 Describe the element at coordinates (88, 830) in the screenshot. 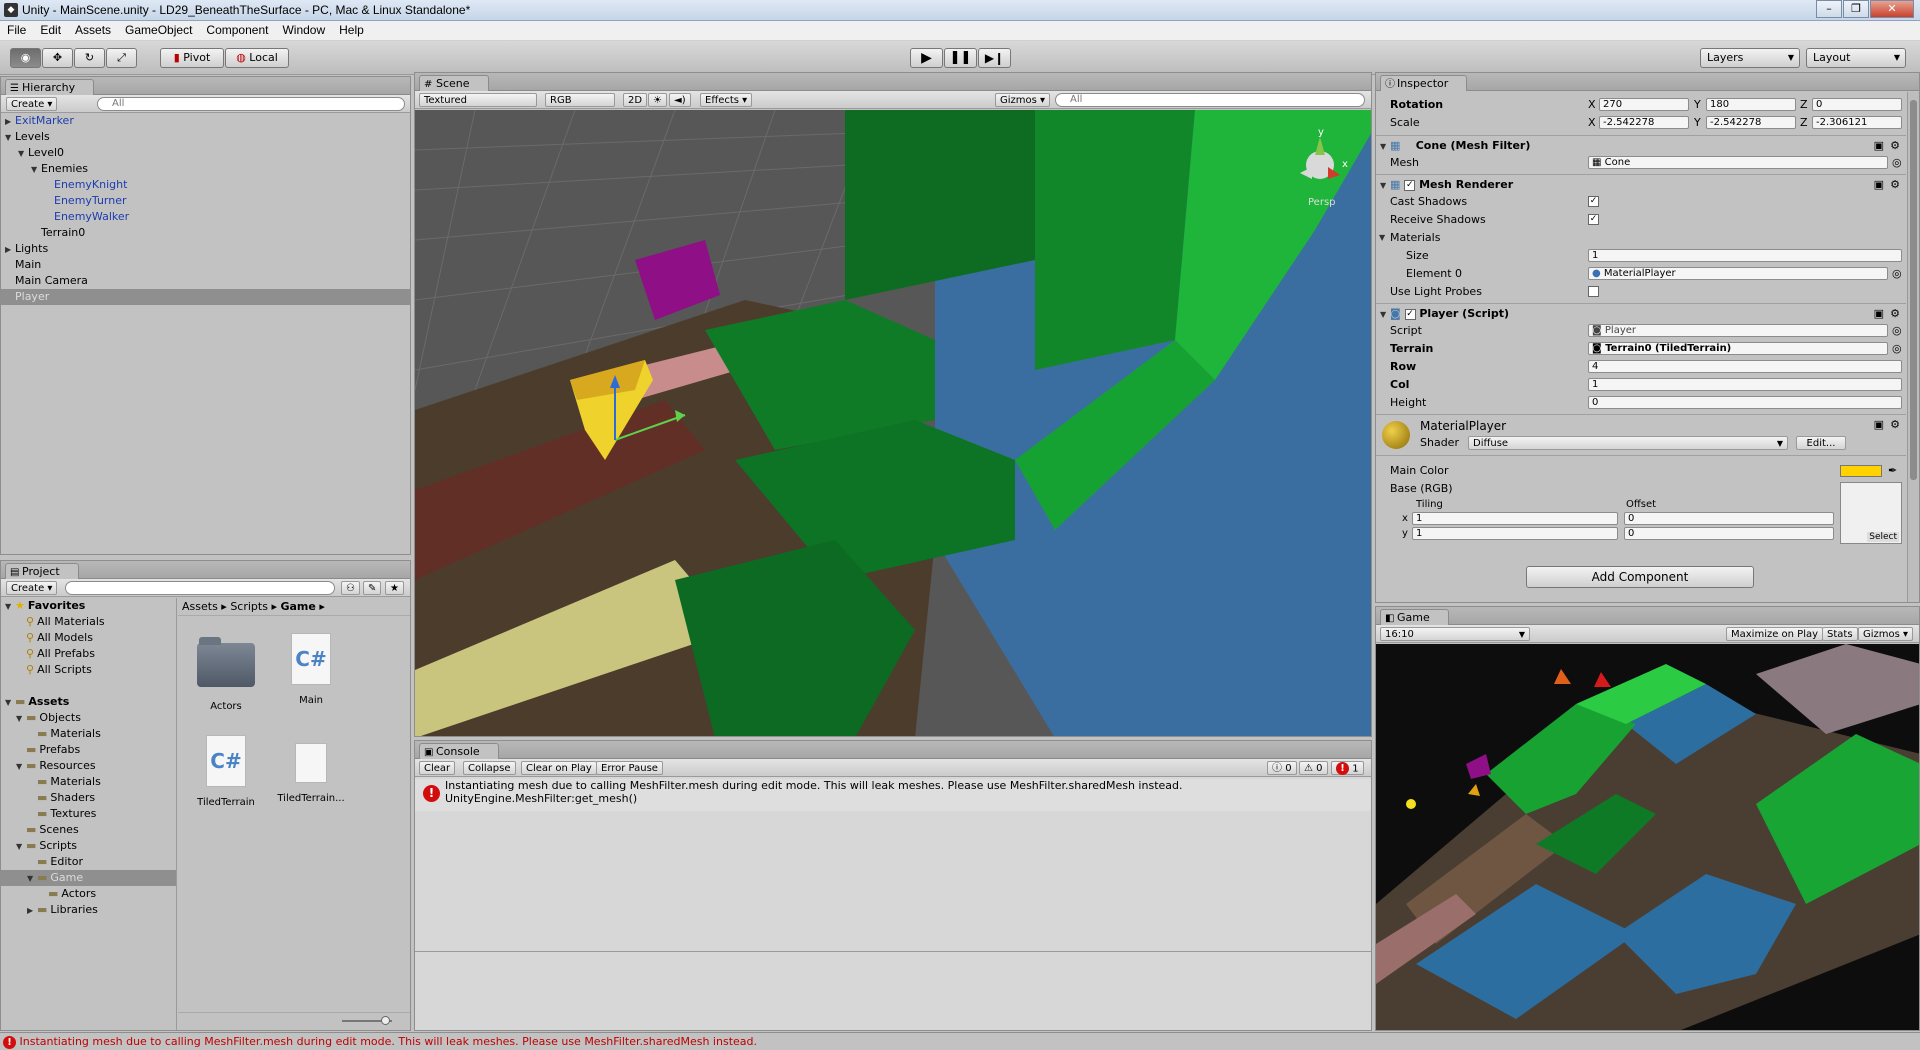

I see `project-tree-item: ▬ Scenes` at that location.